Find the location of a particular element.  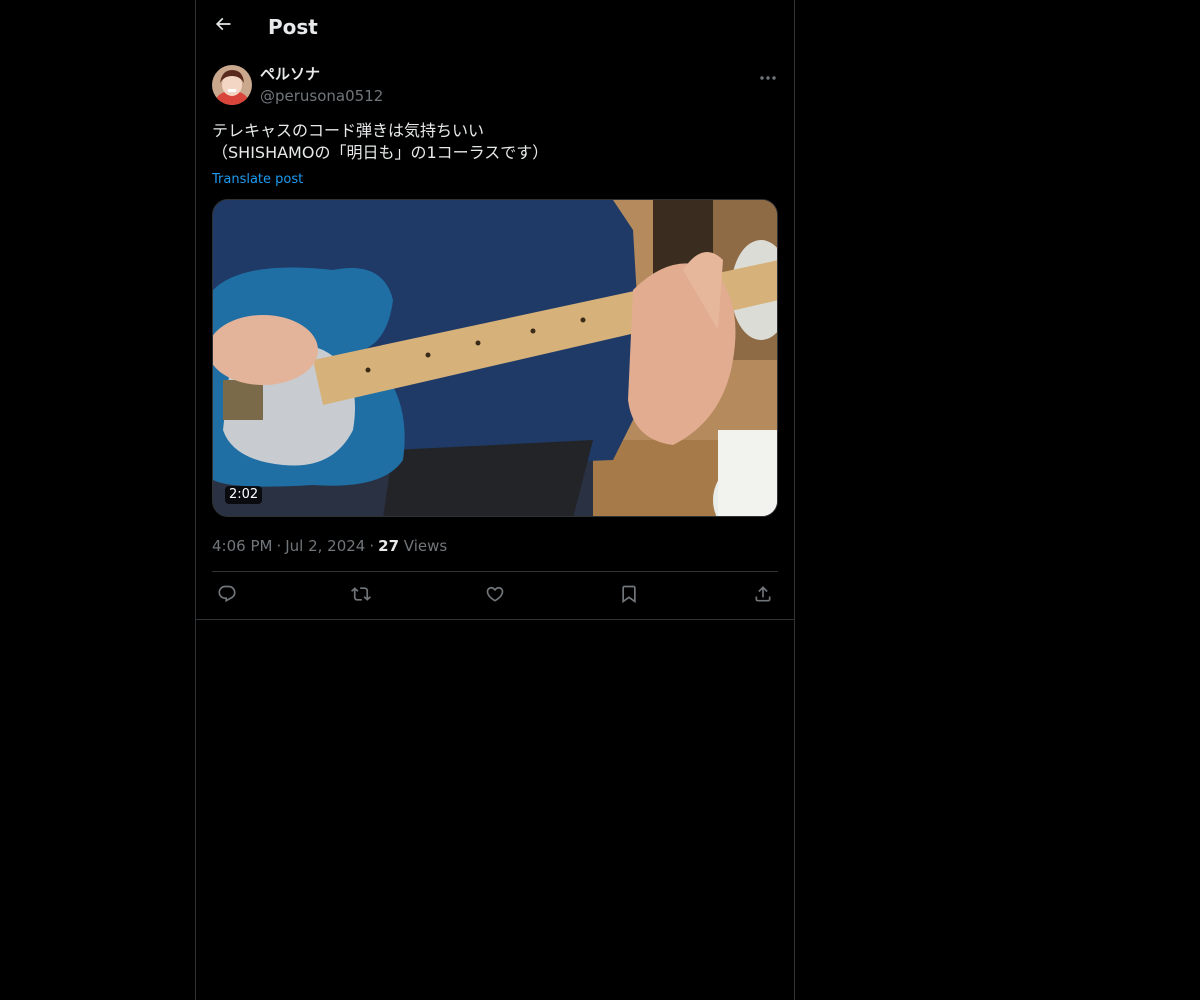

repost-icon is located at coordinates (361, 596).